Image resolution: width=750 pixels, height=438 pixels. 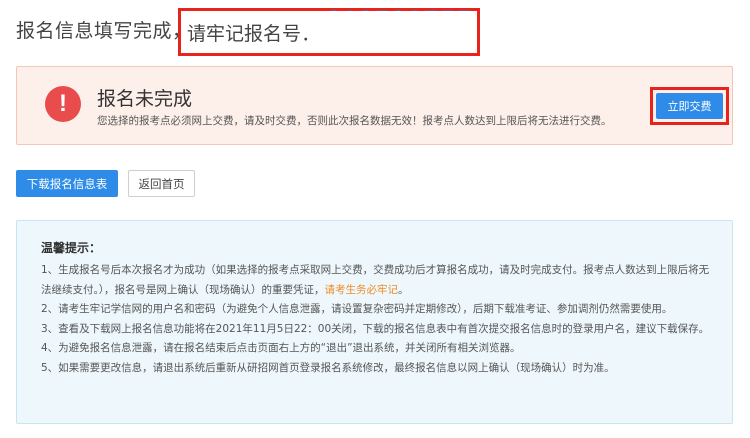 What do you see at coordinates (388, 23) in the screenshot?
I see `registration-number-mask` at bounding box center [388, 23].